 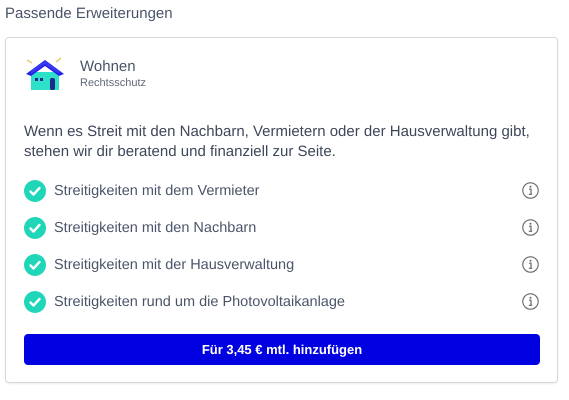 What do you see at coordinates (277, 142) in the screenshot?
I see `description: Wenn es Streit mit den Nachbarn, Vermietern oder der Hausverwaltung gibt, stehen wir dir beratend und finanziell zur Seite.` at bounding box center [277, 142].